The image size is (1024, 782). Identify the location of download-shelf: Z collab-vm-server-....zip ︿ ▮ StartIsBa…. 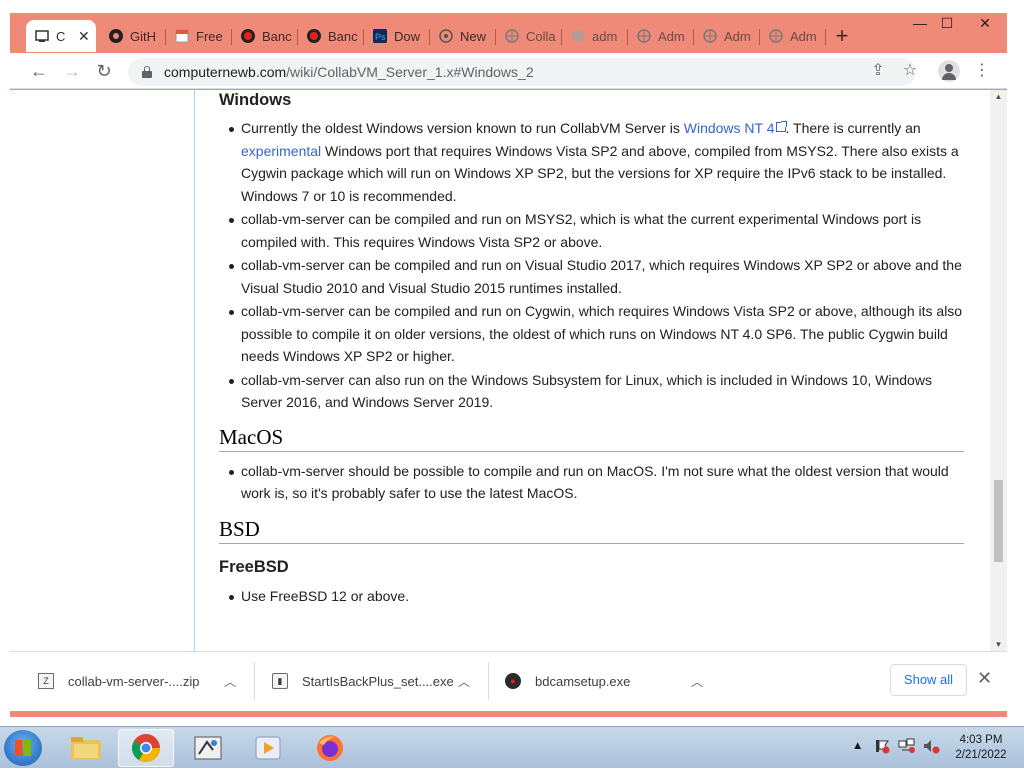
(508, 681).